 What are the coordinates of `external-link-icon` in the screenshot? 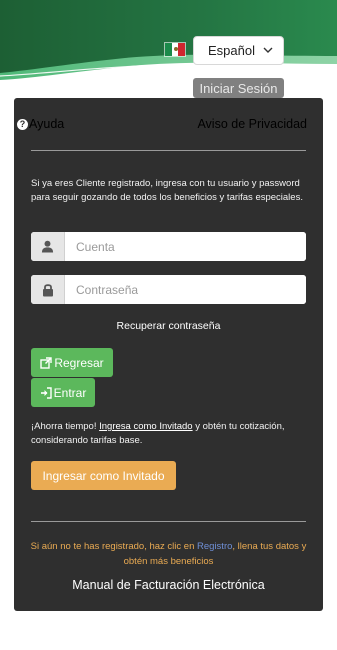 It's located at (46, 362).